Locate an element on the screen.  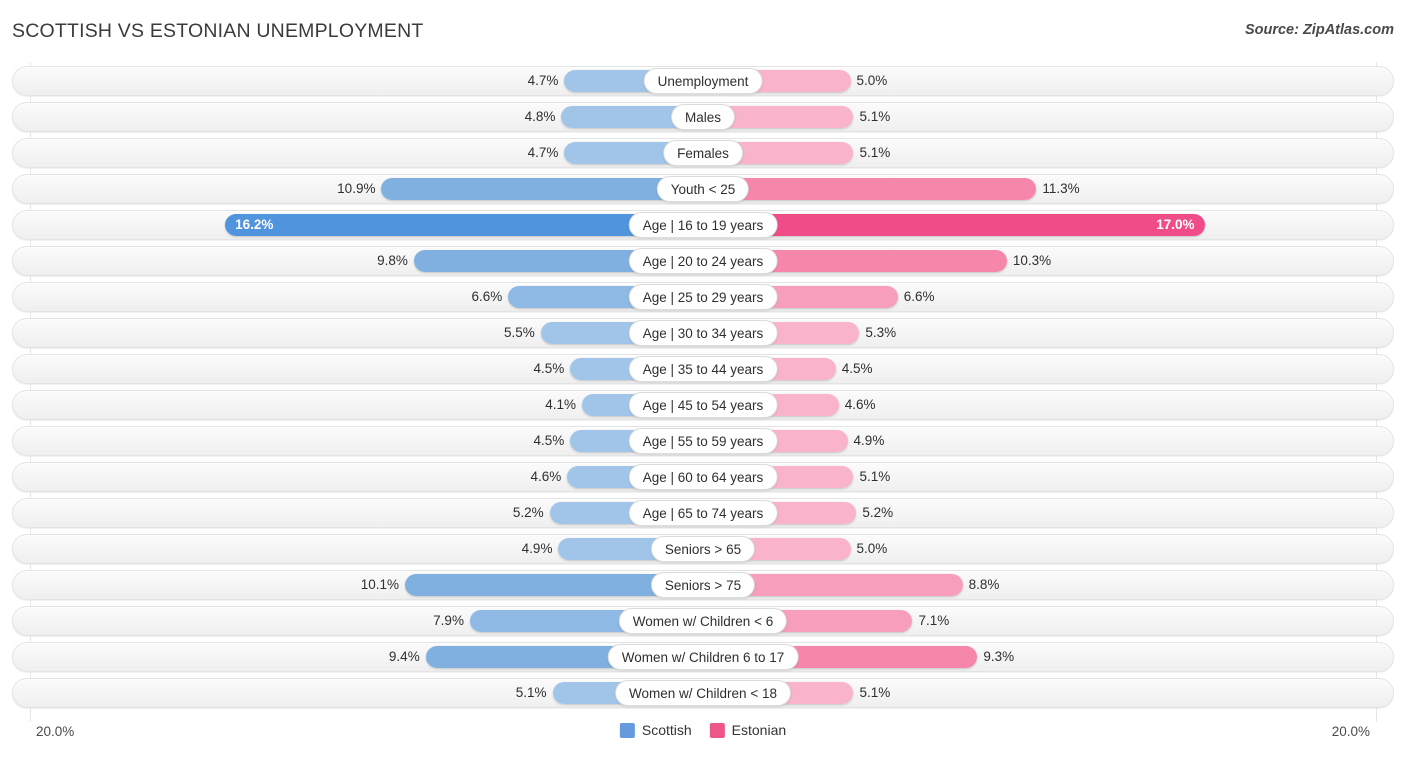
chart-row: 4.9% 5.0% Seniors > 65 is located at coordinates (703, 549).